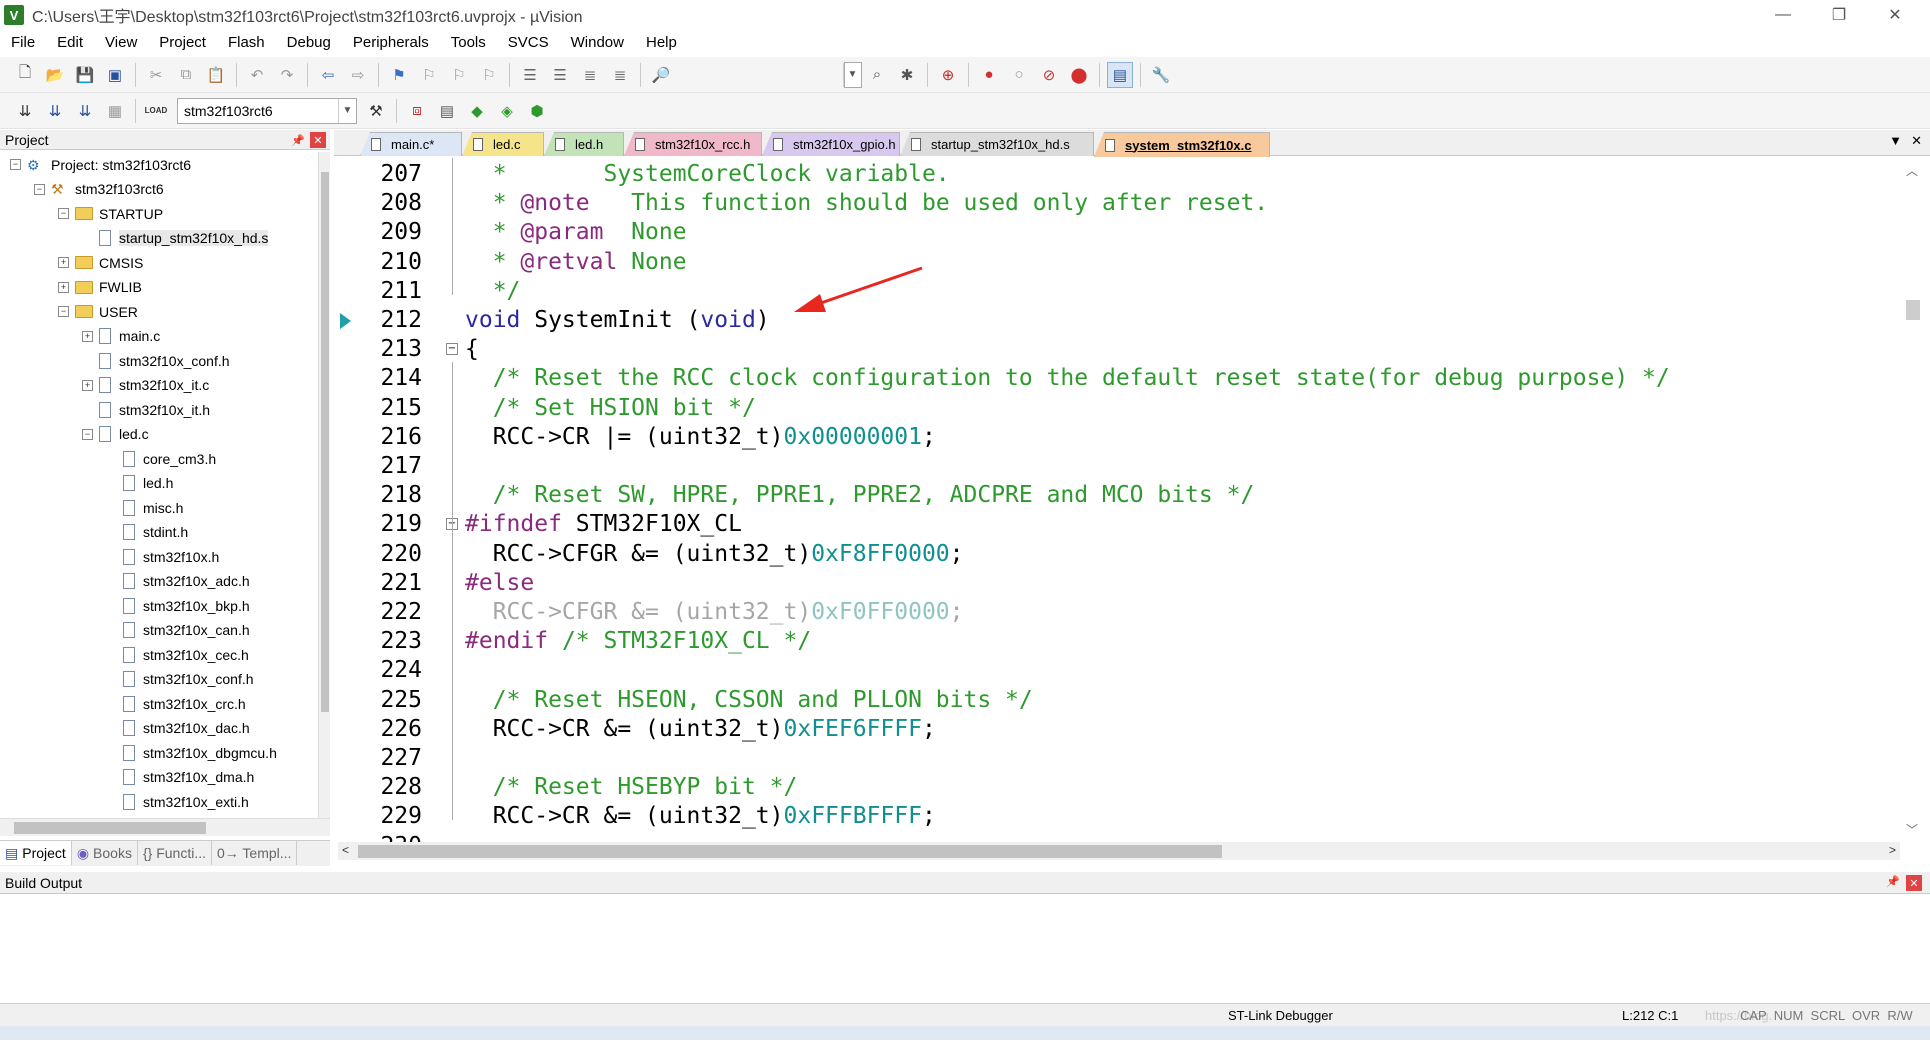 This screenshot has height=1040, width=1930. I want to click on manage-project-items-icon: ⧈, so click(417, 111).